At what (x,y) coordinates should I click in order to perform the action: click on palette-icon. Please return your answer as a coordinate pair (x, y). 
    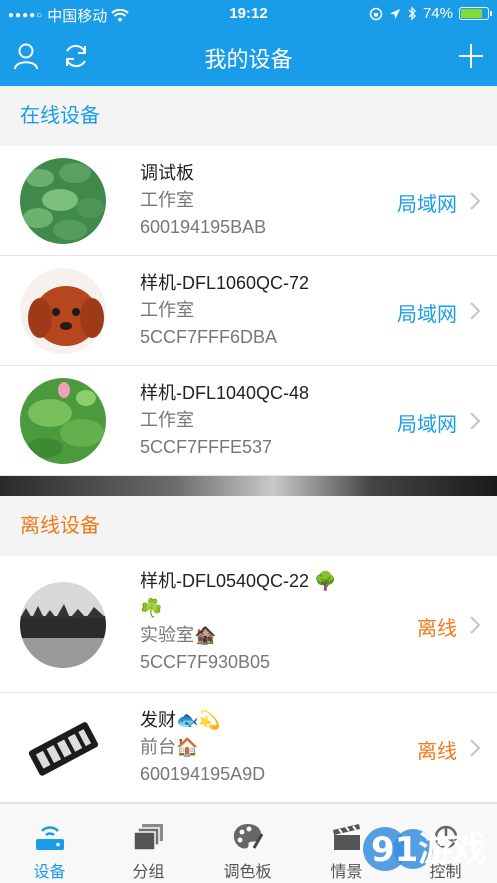
    Looking at the image, I should click on (248, 836).